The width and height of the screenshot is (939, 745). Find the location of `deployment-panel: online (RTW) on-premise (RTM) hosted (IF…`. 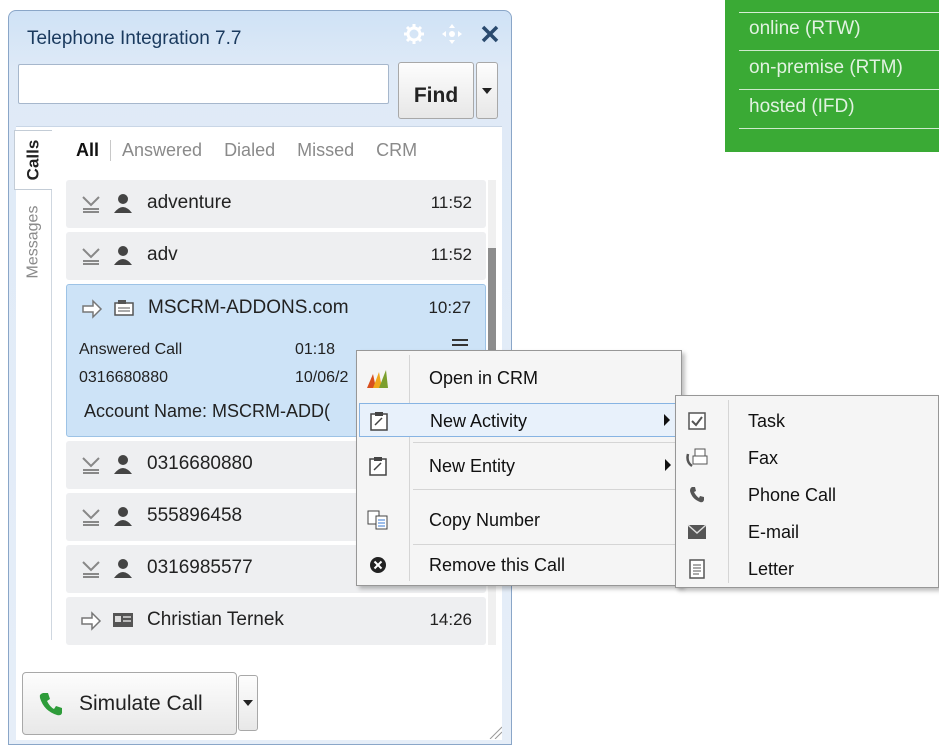

deployment-panel: online (RTW) on-premise (RTM) hosted (IF… is located at coordinates (832, 76).